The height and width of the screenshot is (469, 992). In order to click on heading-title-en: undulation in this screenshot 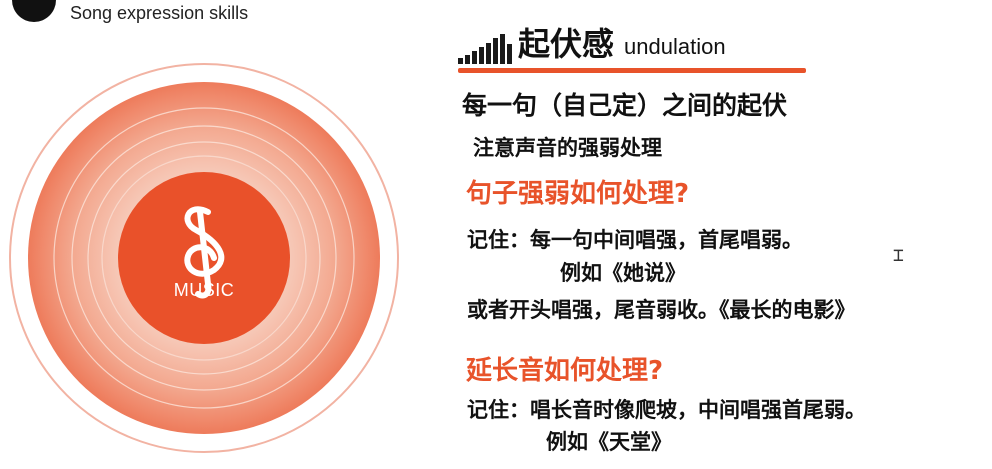, I will do `click(675, 46)`.